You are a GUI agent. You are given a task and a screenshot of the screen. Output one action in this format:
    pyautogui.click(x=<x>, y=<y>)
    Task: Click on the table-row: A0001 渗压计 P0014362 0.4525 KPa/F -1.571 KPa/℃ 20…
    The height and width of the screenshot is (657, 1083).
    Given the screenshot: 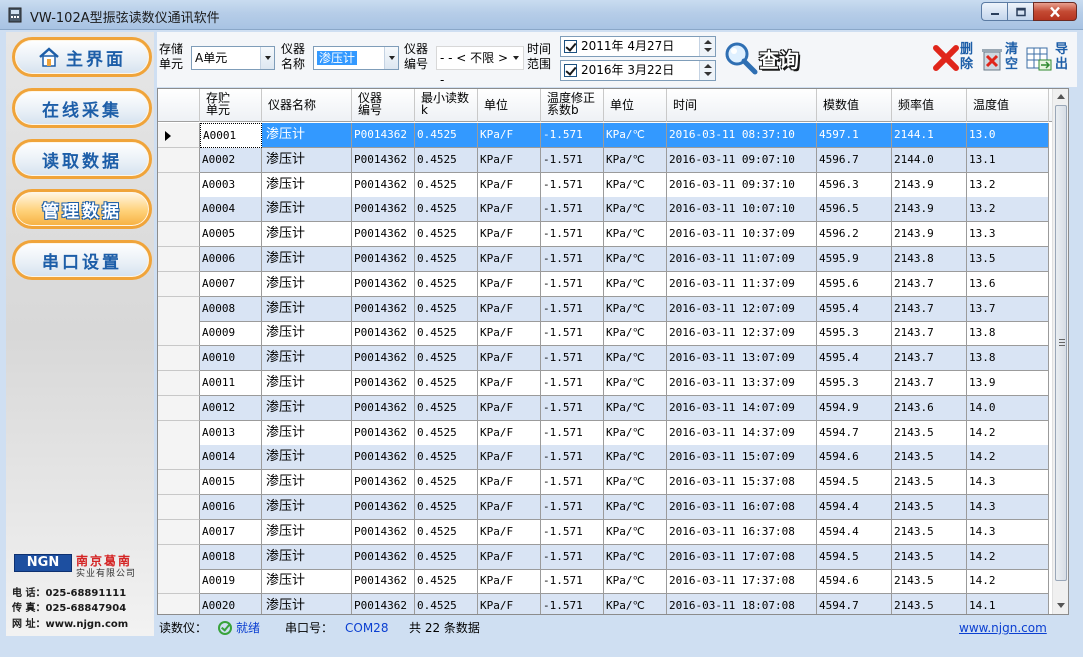 What is the action you would take?
    pyautogui.click(x=606, y=135)
    